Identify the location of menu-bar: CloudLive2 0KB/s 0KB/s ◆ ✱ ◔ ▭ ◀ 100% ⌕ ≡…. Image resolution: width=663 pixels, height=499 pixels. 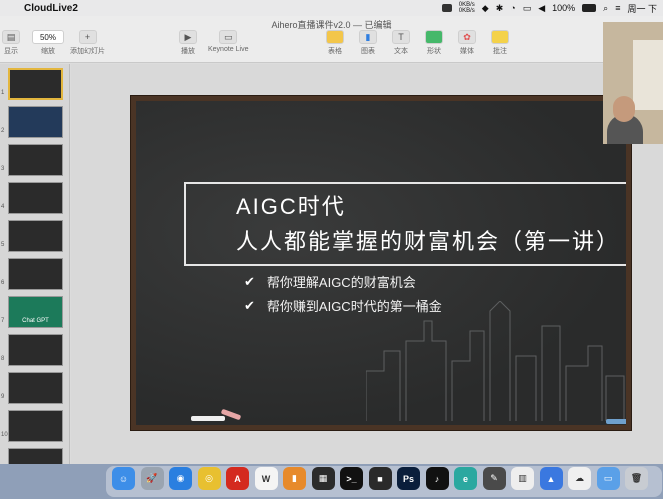
(331, 8).